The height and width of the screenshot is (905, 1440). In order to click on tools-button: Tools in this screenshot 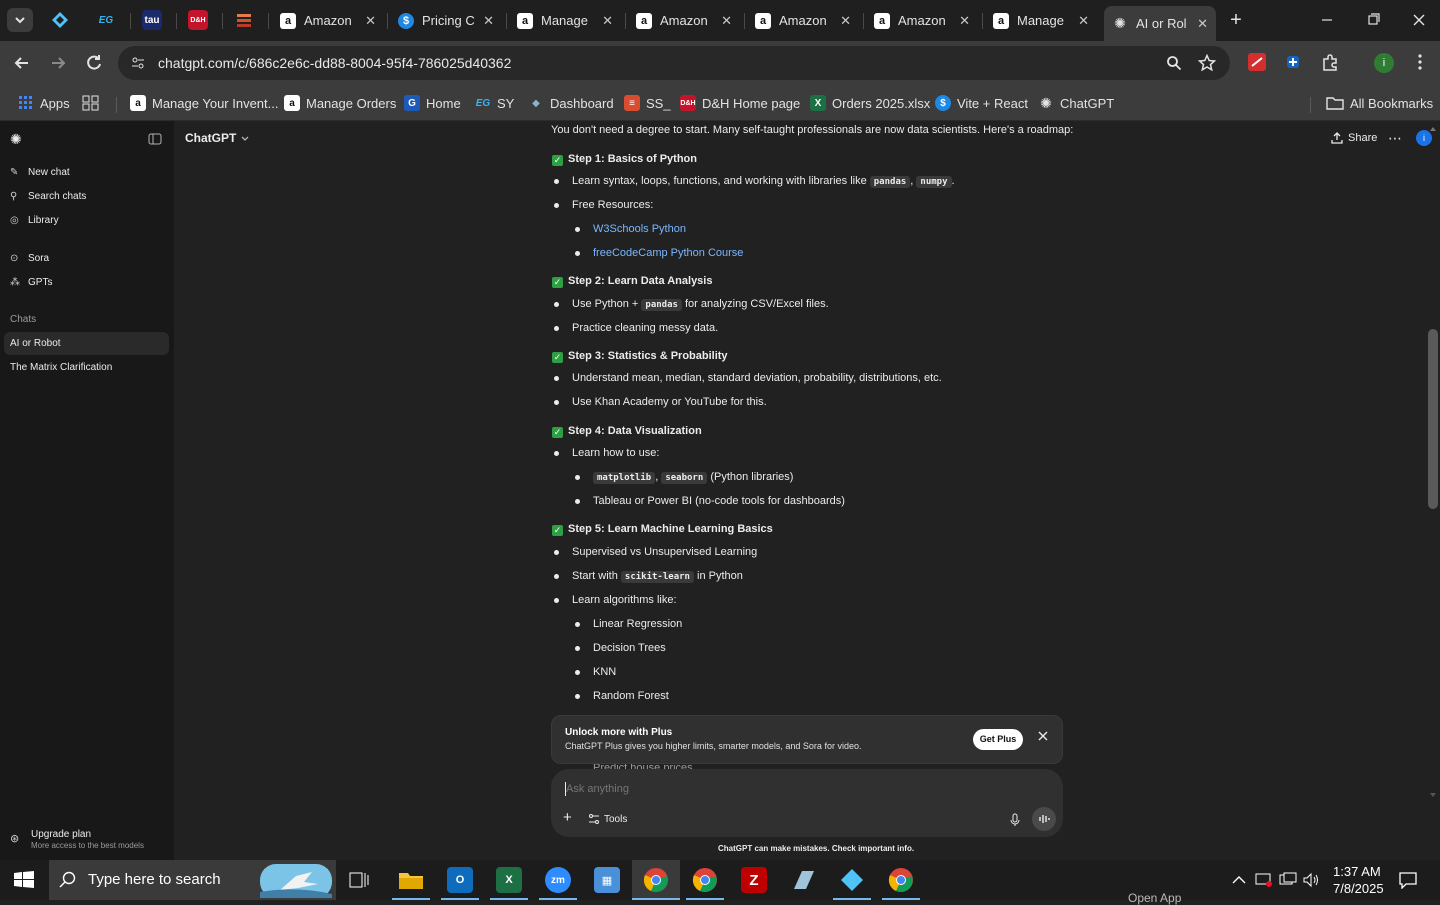, I will do `click(607, 819)`.